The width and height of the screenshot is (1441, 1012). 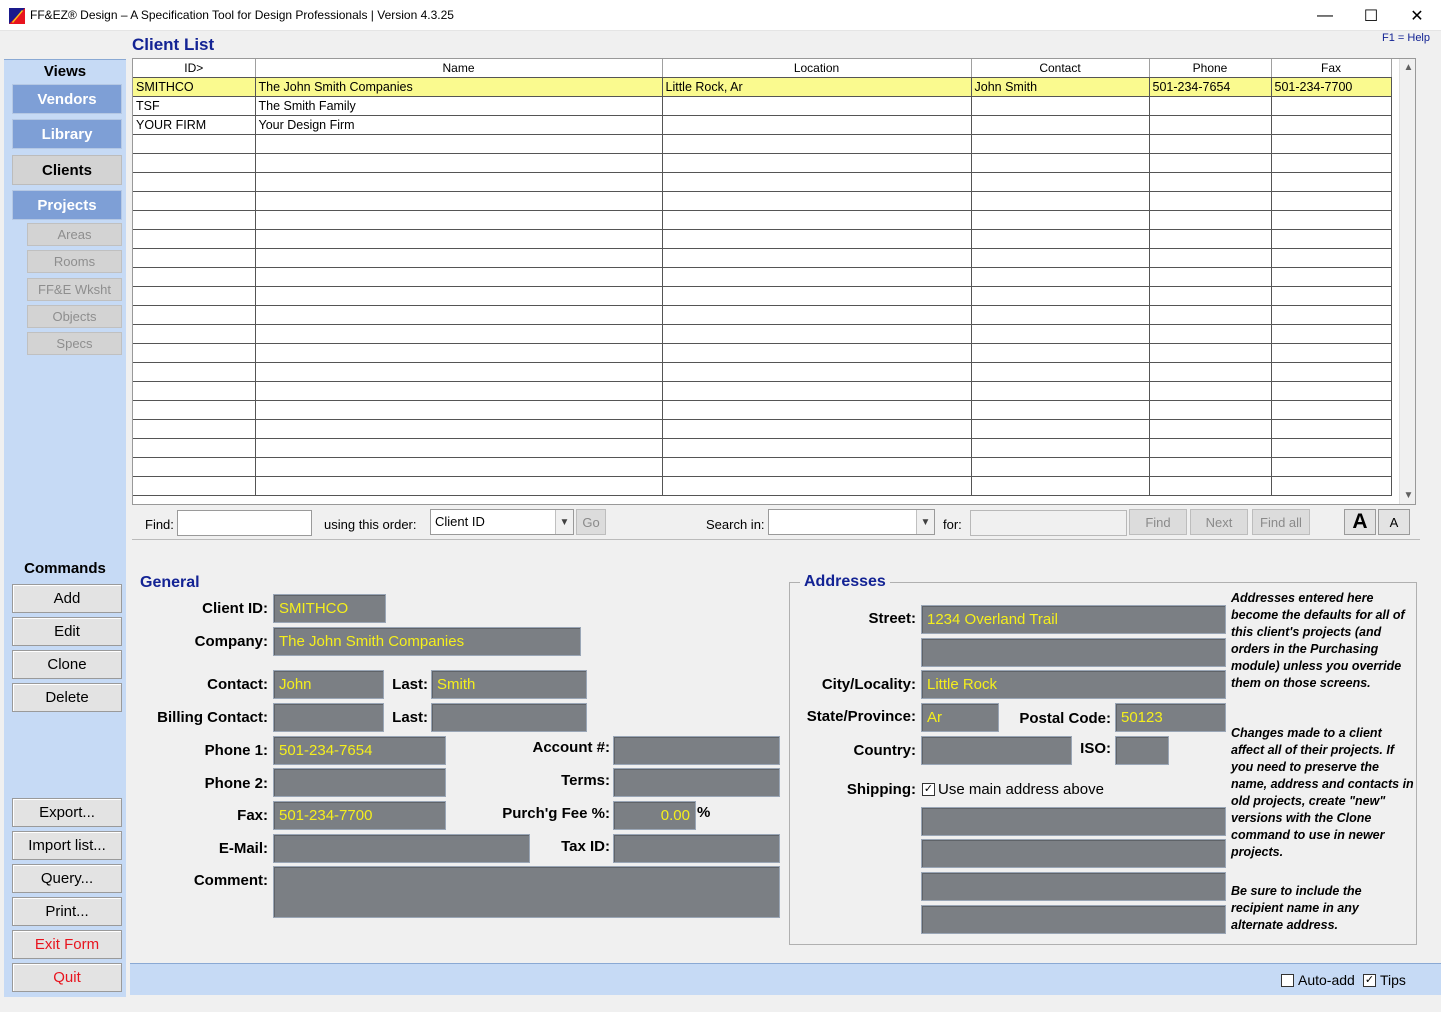 I want to click on next-button: Next, so click(x=1219, y=522).